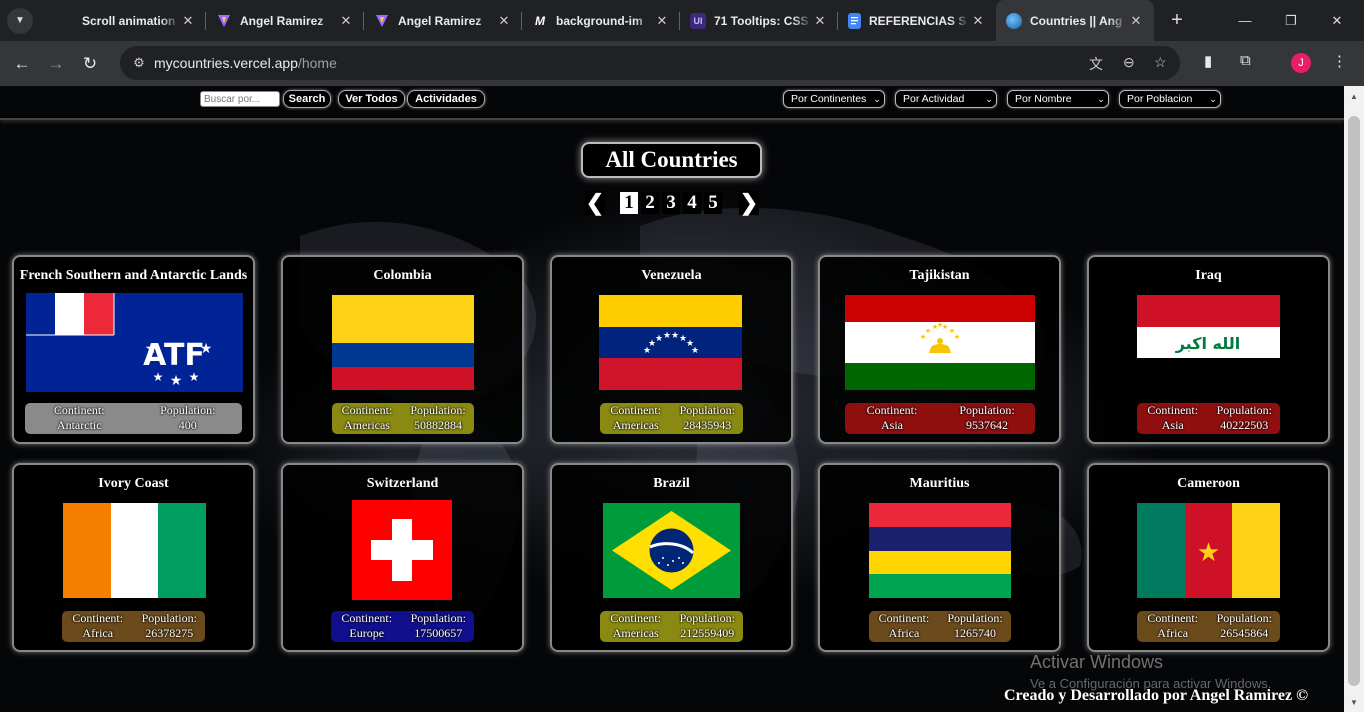 This screenshot has width=1364, height=712. Describe the element at coordinates (402, 418) in the screenshot. I see `country-info: Continent: Americas Population: 50882884` at that location.